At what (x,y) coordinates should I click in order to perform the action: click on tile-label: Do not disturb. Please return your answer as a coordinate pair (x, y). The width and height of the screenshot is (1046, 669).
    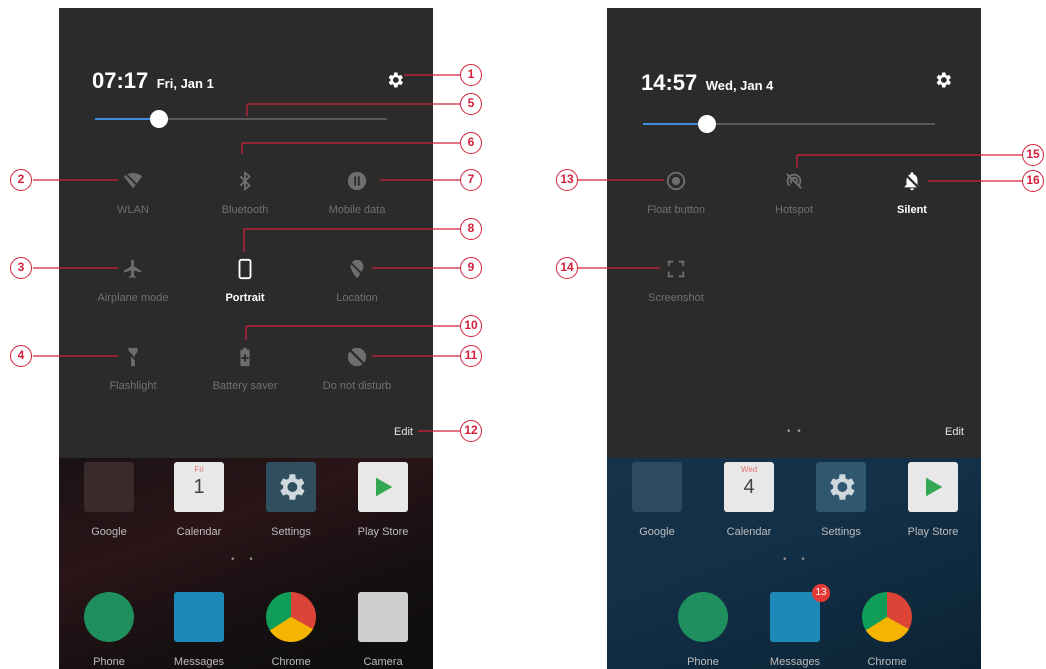
    Looking at the image, I should click on (357, 386).